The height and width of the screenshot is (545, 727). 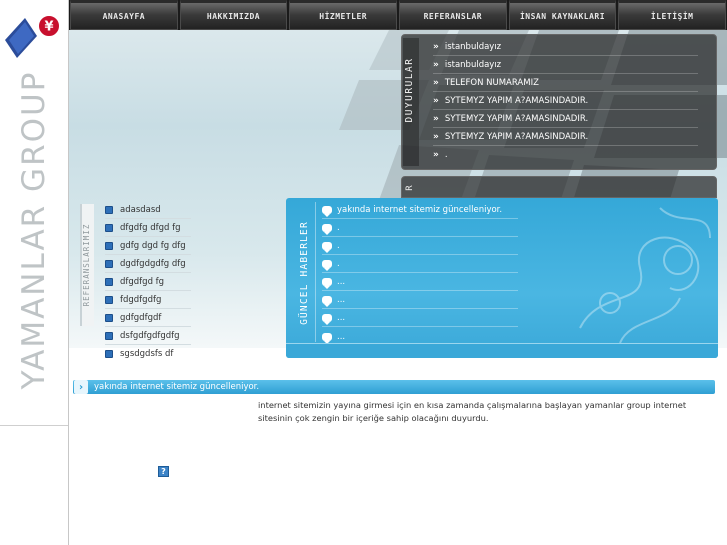 What do you see at coordinates (177, 387) in the screenshot?
I see `headline-text: yakında internet sitemiz güncelleniyor.` at bounding box center [177, 387].